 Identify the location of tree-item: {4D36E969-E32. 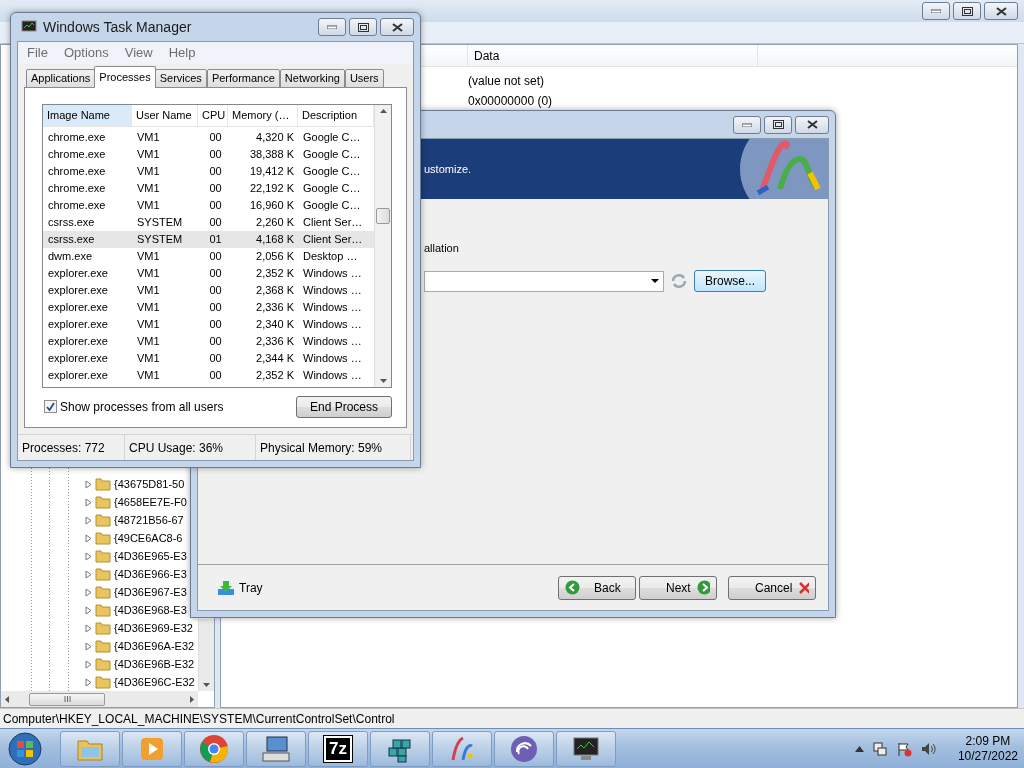
(153, 628).